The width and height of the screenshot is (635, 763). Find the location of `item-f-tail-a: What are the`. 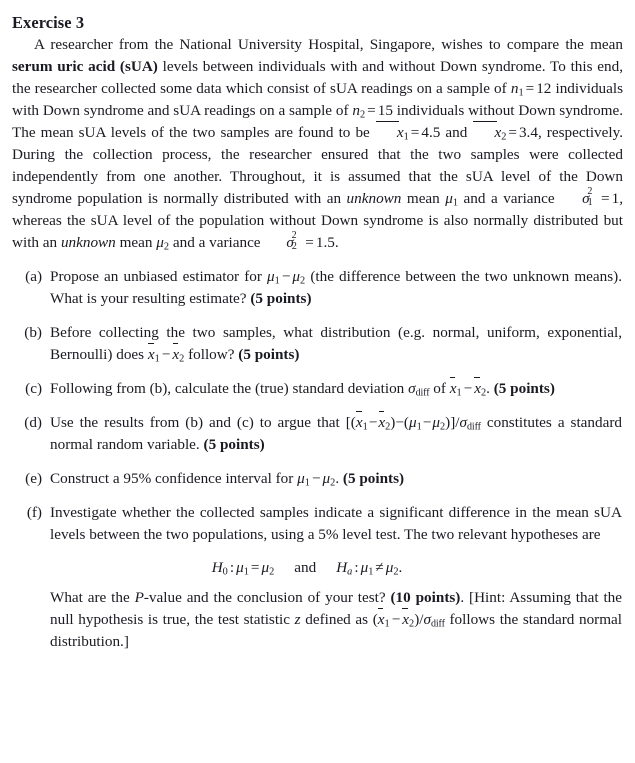

item-f-tail-a: What are the is located at coordinates (92, 597).